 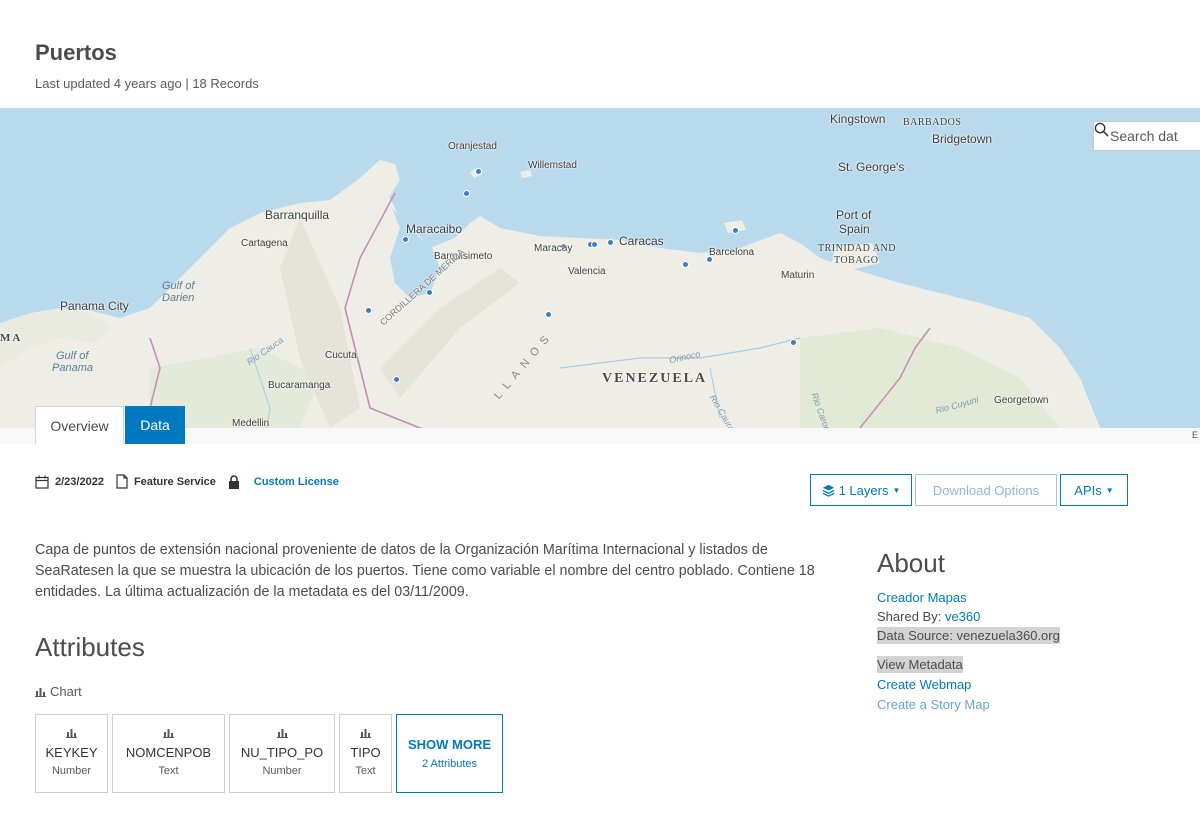 What do you see at coordinates (863, 490) in the screenshot?
I see `layers-button-label: 1 Layers` at bounding box center [863, 490].